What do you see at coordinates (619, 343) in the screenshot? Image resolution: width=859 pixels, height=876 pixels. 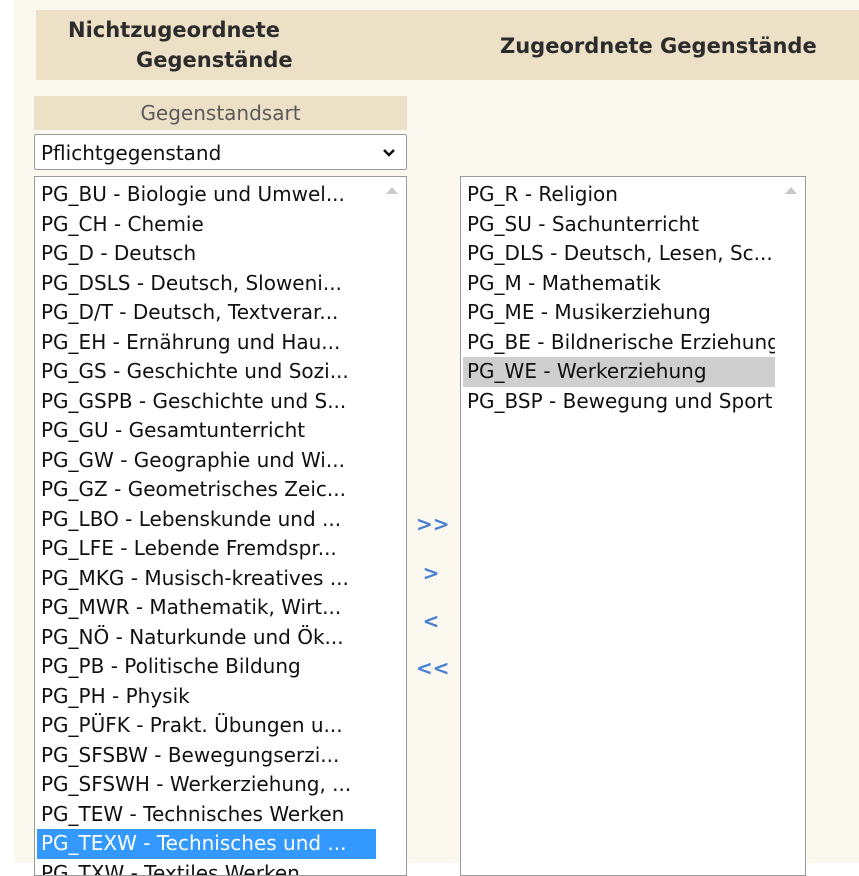 I see `list-item: PG_BE - Bildnerische Erziehung` at bounding box center [619, 343].